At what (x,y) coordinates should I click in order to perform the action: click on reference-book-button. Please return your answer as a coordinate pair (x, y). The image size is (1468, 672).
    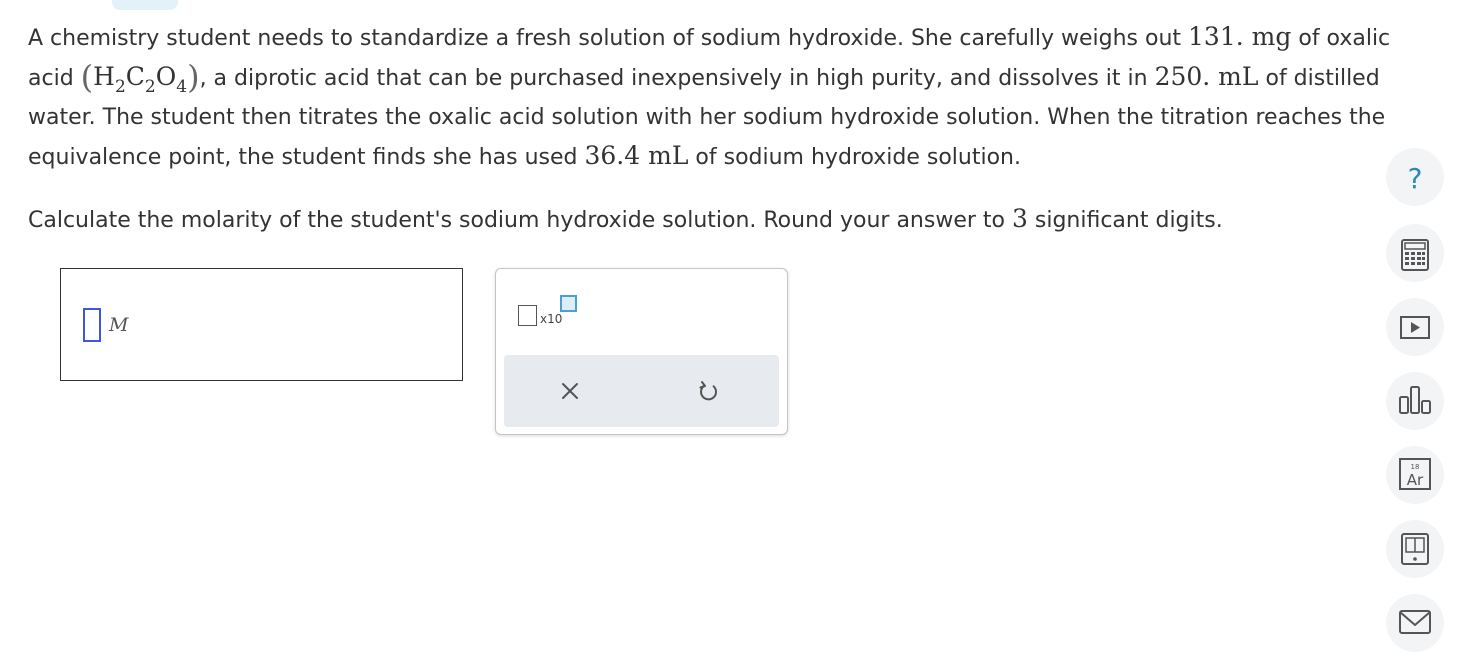
    Looking at the image, I should click on (1415, 549).